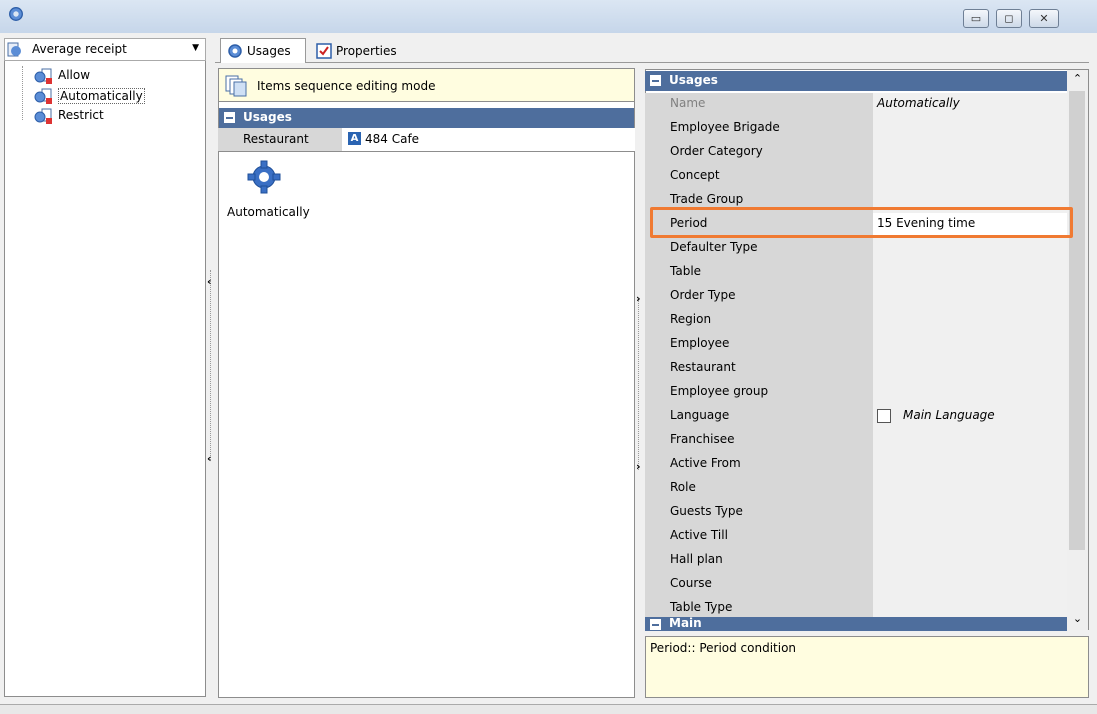  Describe the element at coordinates (685, 623) in the screenshot. I see `group-title: Main` at that location.